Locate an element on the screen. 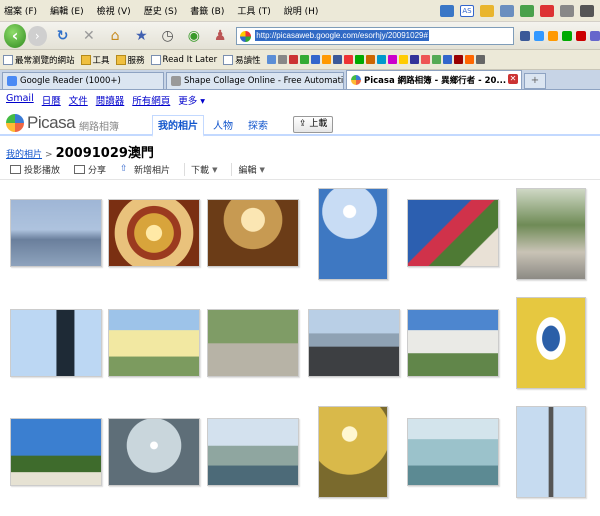 This screenshot has width=600, height=516. menu-help: 說明 (H) is located at coordinates (301, 10).